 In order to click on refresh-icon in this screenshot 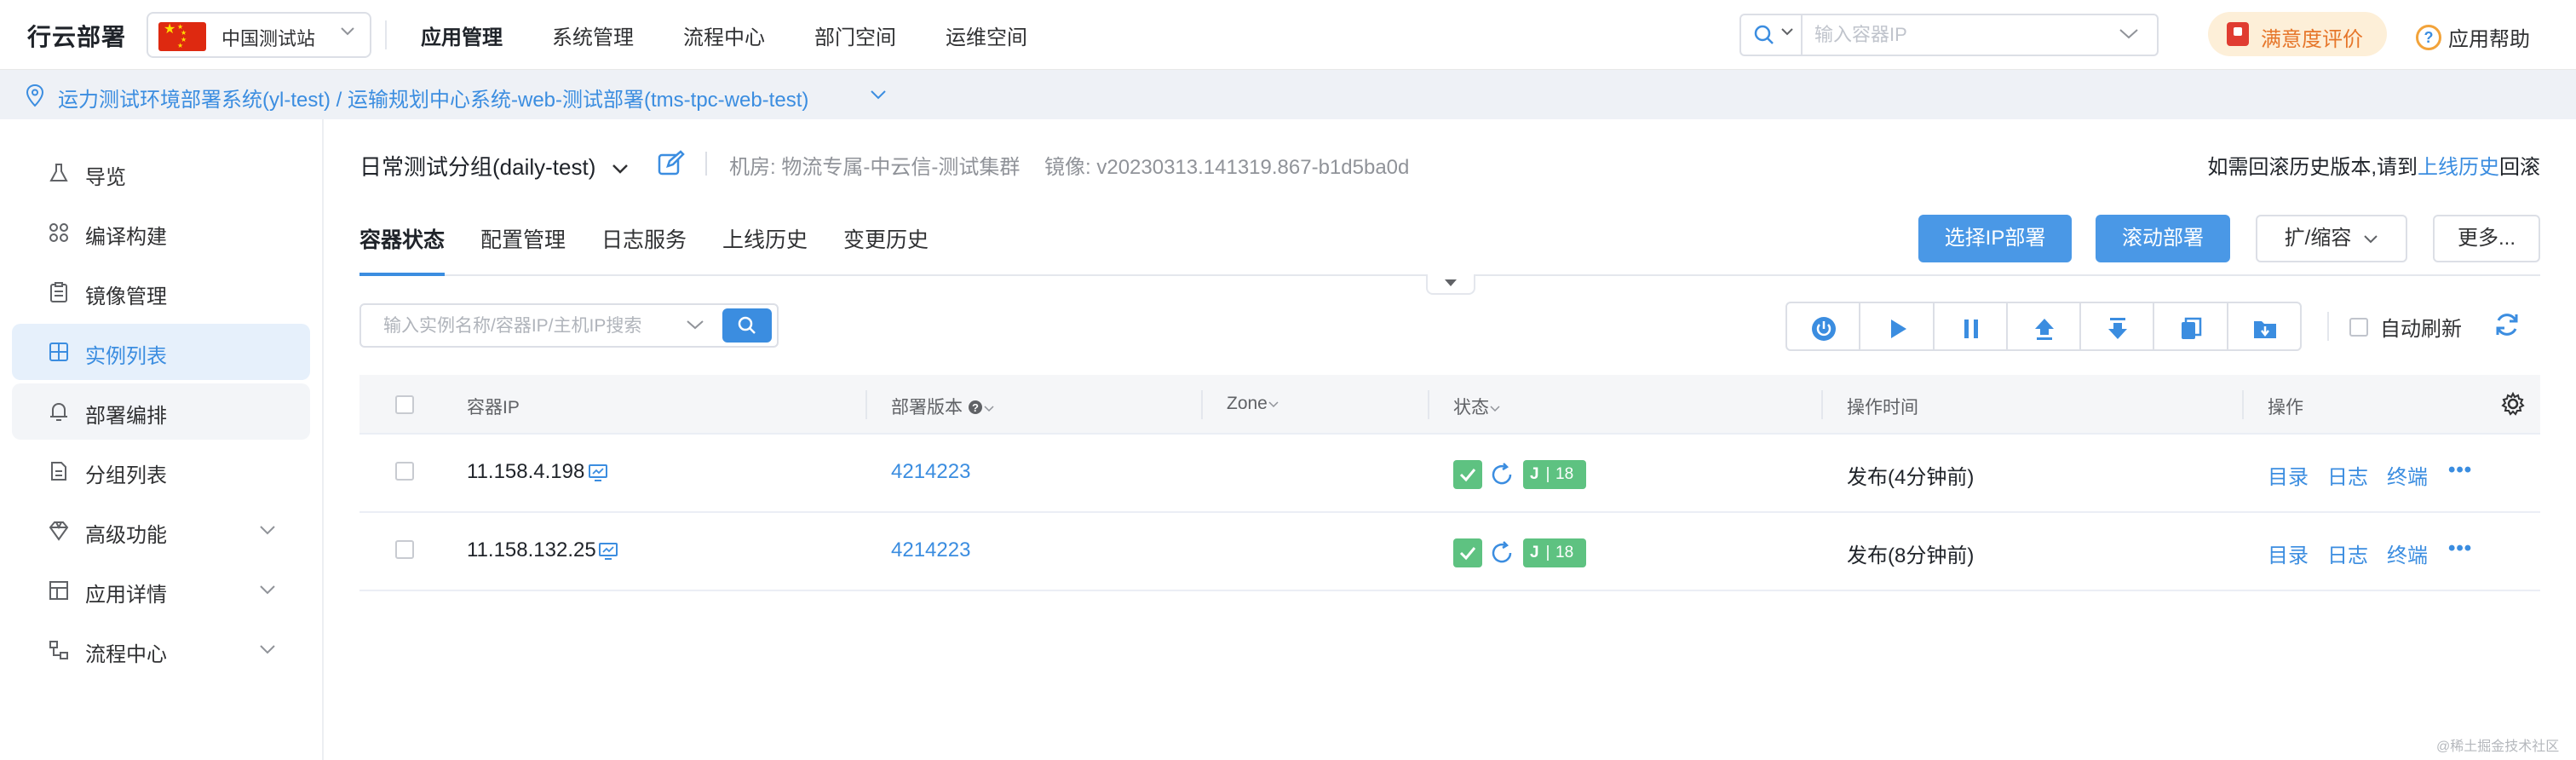, I will do `click(2507, 325)`.